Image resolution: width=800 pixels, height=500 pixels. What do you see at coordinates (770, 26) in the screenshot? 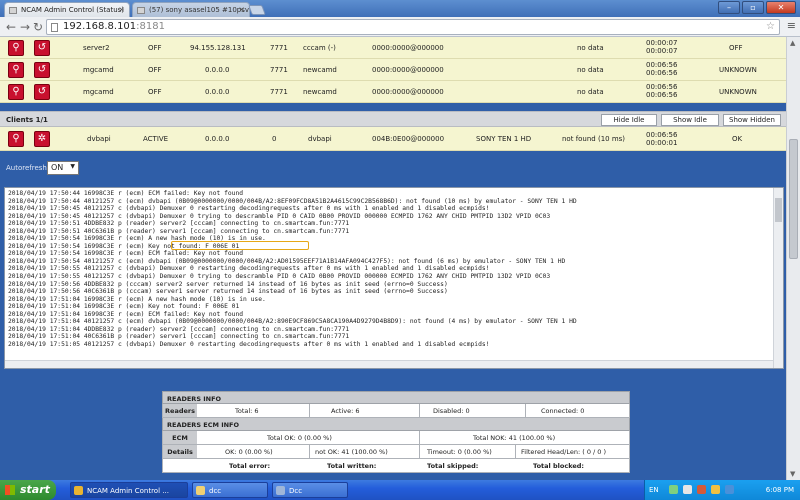
I see `bookmark-star-icon: ☆` at bounding box center [770, 26].